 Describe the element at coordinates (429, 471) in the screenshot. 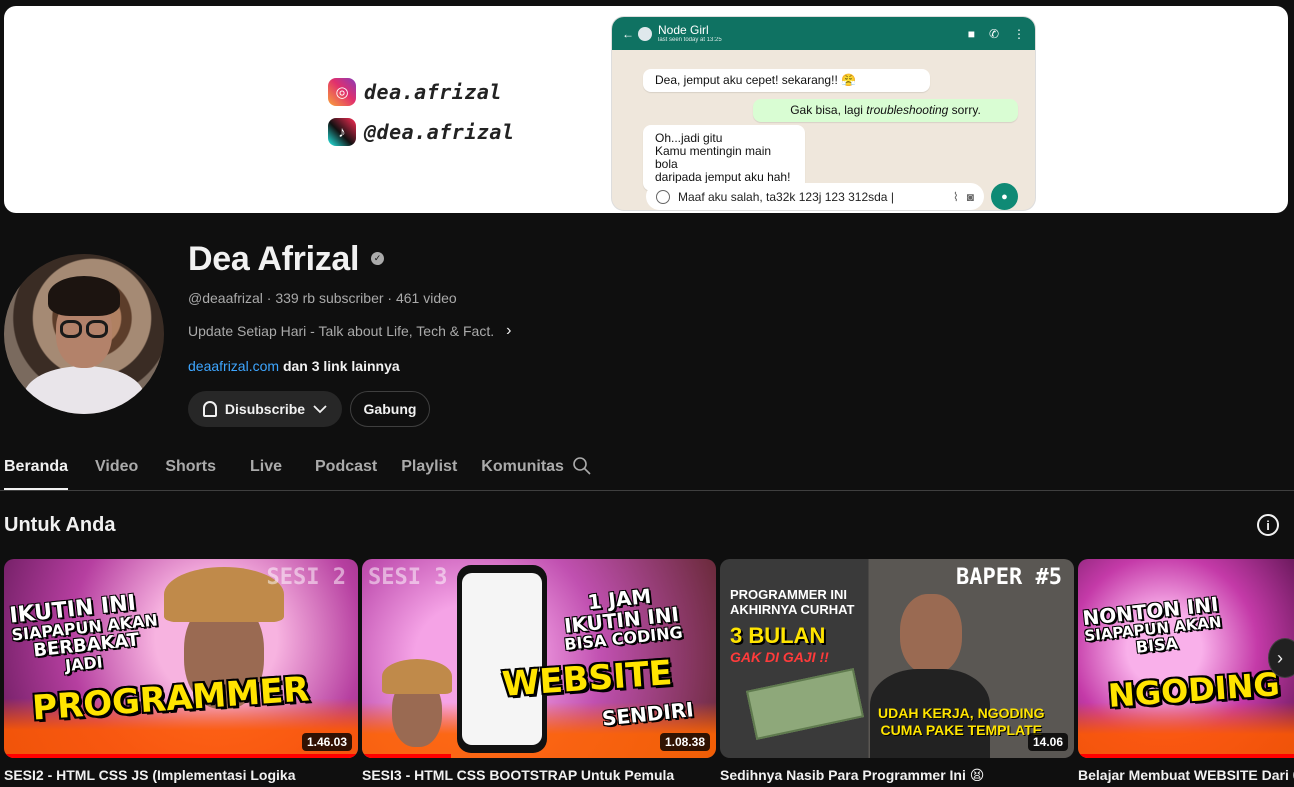

I see `tab-playlist: Playlist` at that location.